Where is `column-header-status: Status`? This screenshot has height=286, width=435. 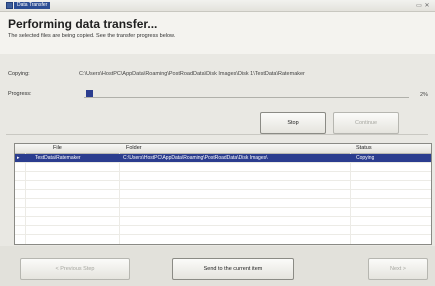 column-header-status: Status is located at coordinates (364, 148).